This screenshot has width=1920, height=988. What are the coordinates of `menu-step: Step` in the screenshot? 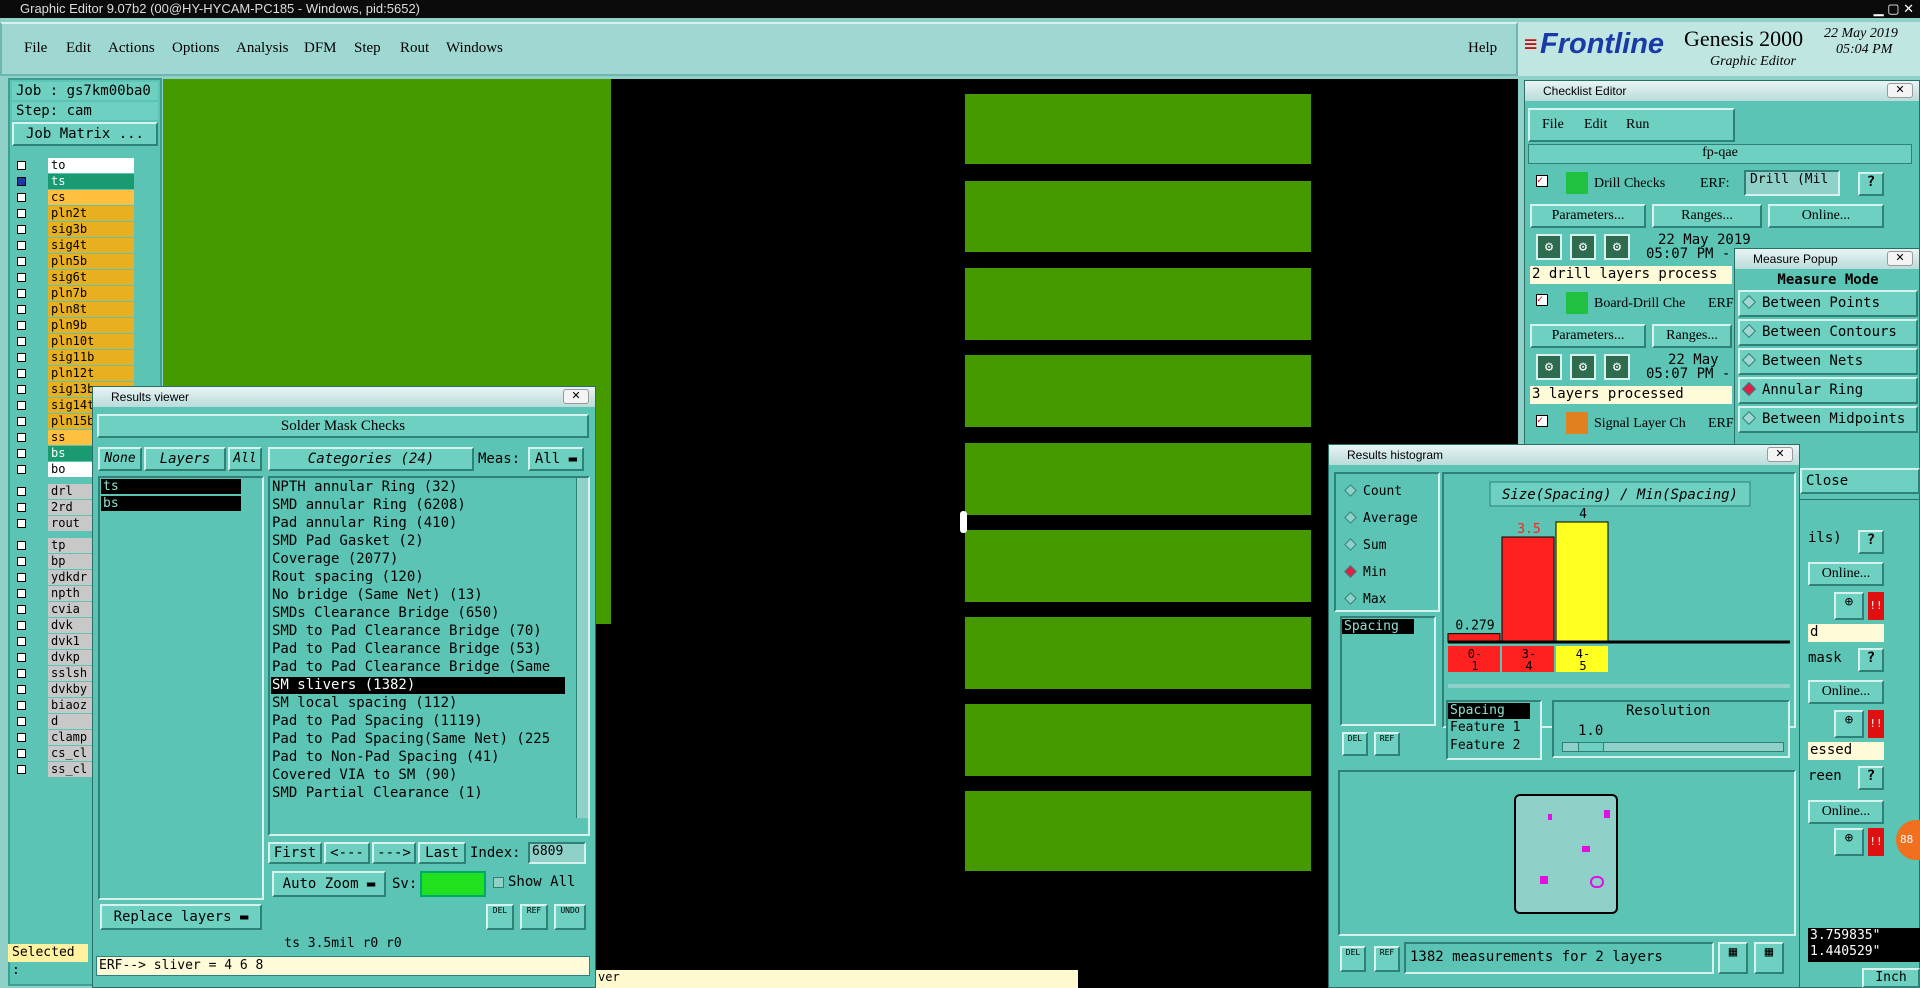 It's located at (367, 48).